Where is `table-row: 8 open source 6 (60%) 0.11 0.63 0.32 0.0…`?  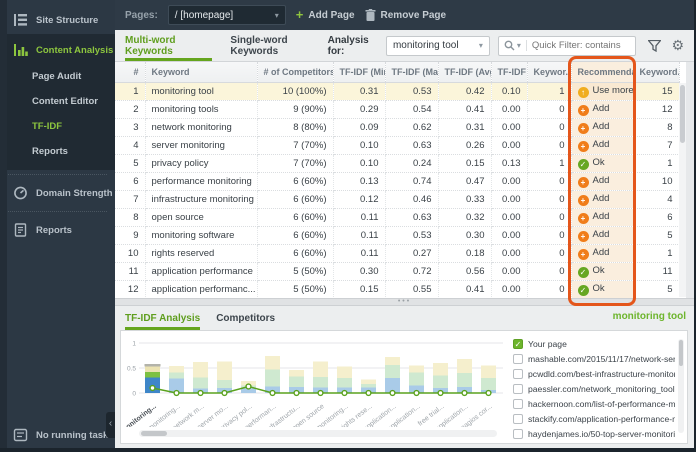
table-row: 8 open source 6 (60%) 0.11 0.63 0.32 0.0… is located at coordinates (397, 217).